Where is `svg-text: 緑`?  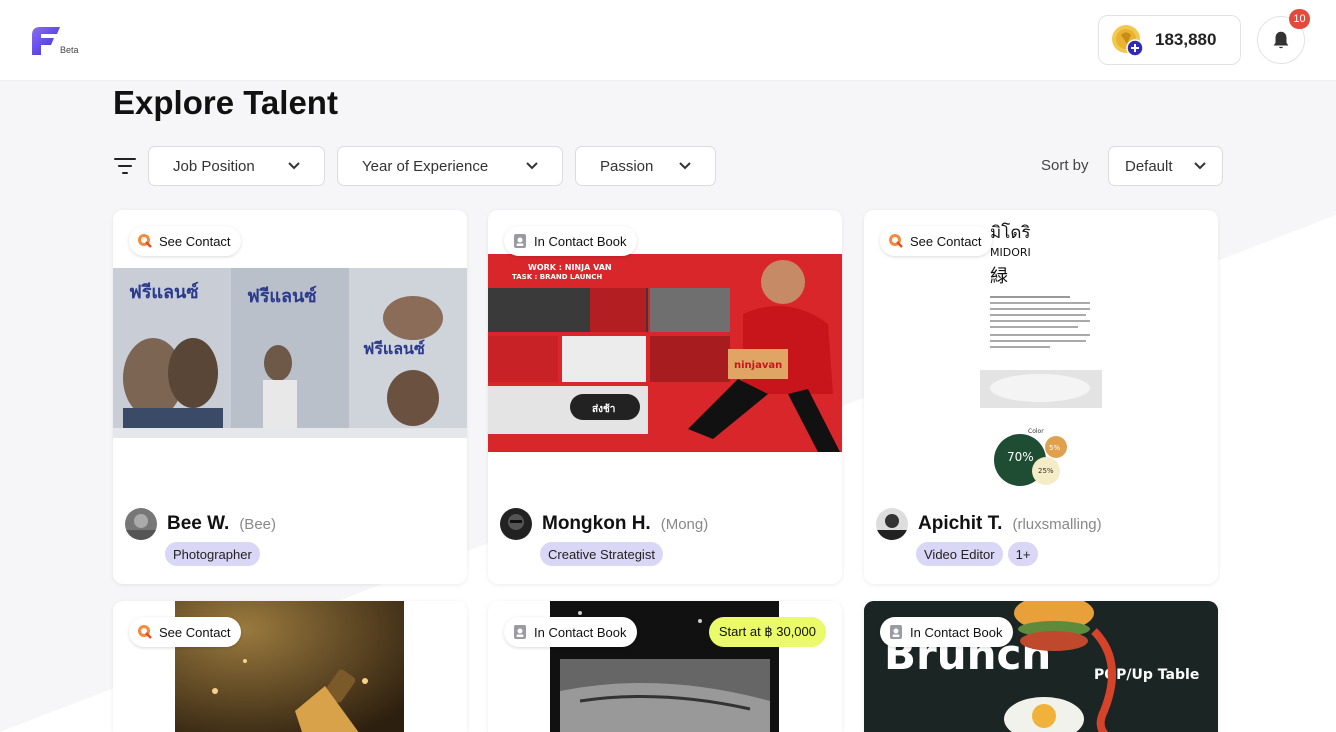
svg-text: 緑 is located at coordinates (999, 276).